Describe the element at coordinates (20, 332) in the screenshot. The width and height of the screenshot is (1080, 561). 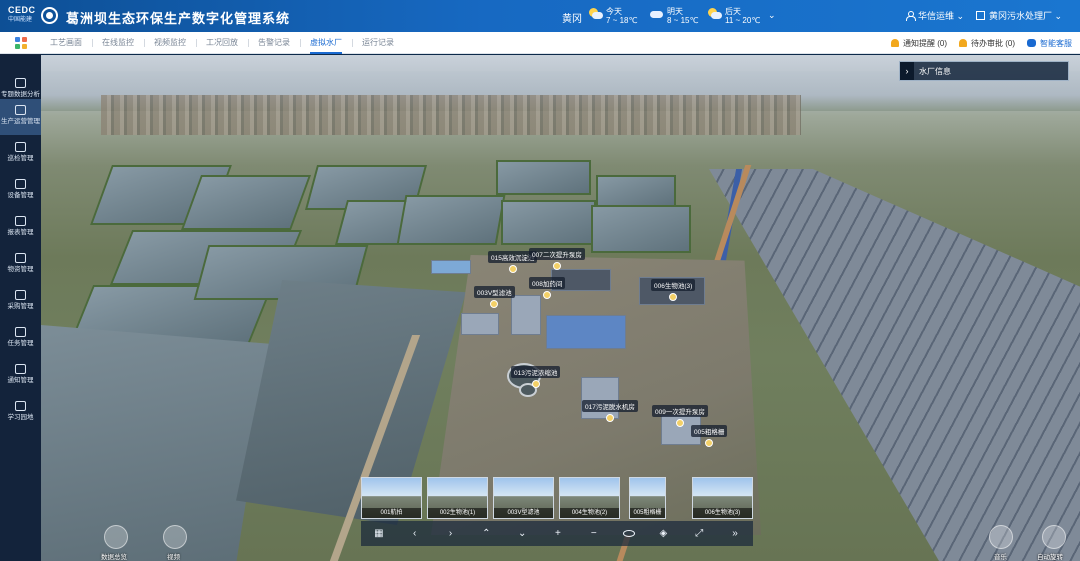
I see `task-icon` at that location.